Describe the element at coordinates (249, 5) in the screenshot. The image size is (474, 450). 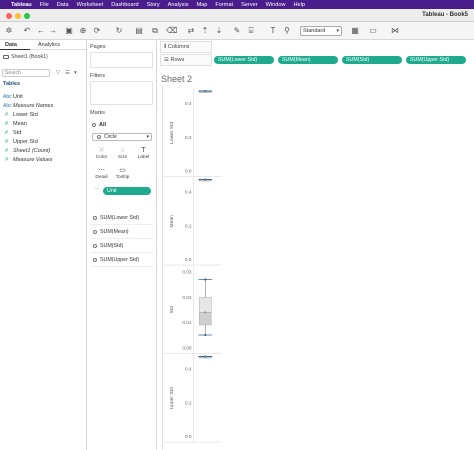
I see `menu-server: Server` at that location.